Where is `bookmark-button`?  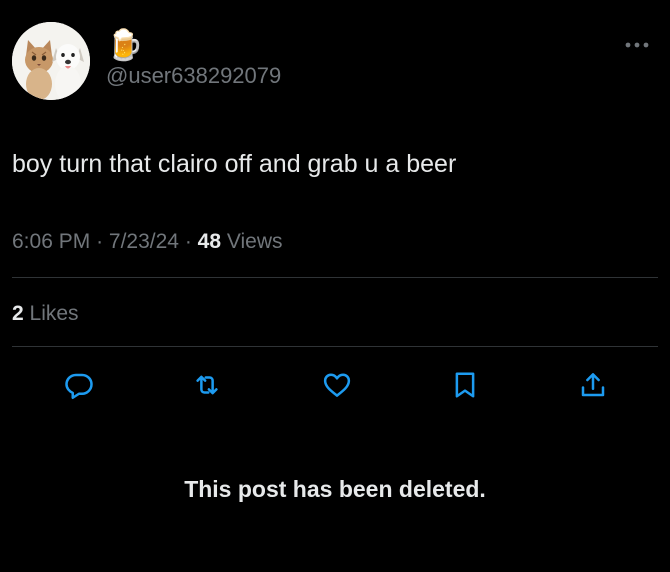 bookmark-button is located at coordinates (465, 385).